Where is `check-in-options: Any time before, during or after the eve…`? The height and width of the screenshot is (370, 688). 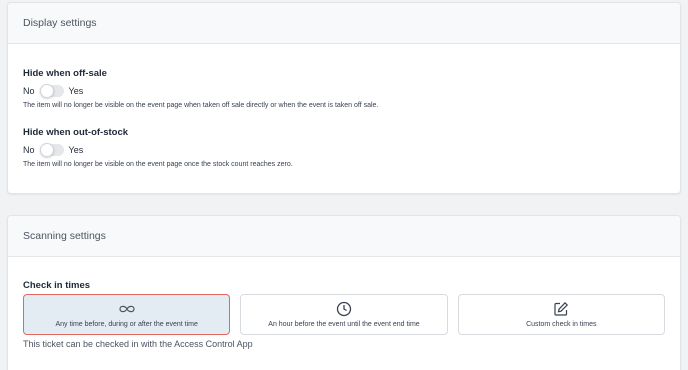 check-in-options: Any time before, during or after the eve… is located at coordinates (344, 314).